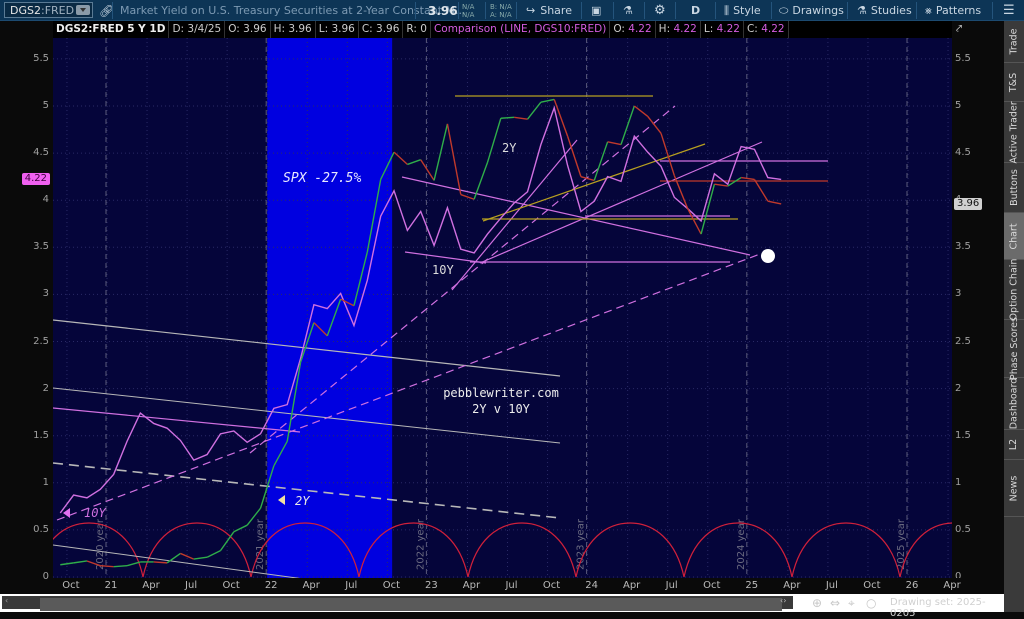  I want to click on drawings-button: ⬭ Drawings, so click(811, 10).